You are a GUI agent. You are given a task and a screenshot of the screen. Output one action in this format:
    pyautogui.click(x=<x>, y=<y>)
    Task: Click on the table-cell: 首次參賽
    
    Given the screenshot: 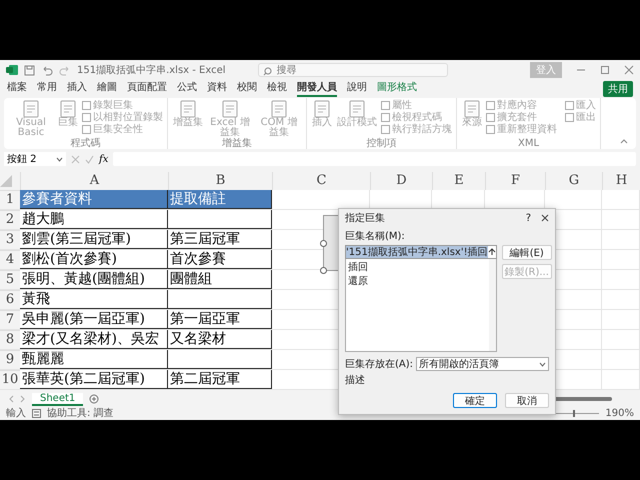 What is the action you would take?
    pyautogui.click(x=220, y=259)
    